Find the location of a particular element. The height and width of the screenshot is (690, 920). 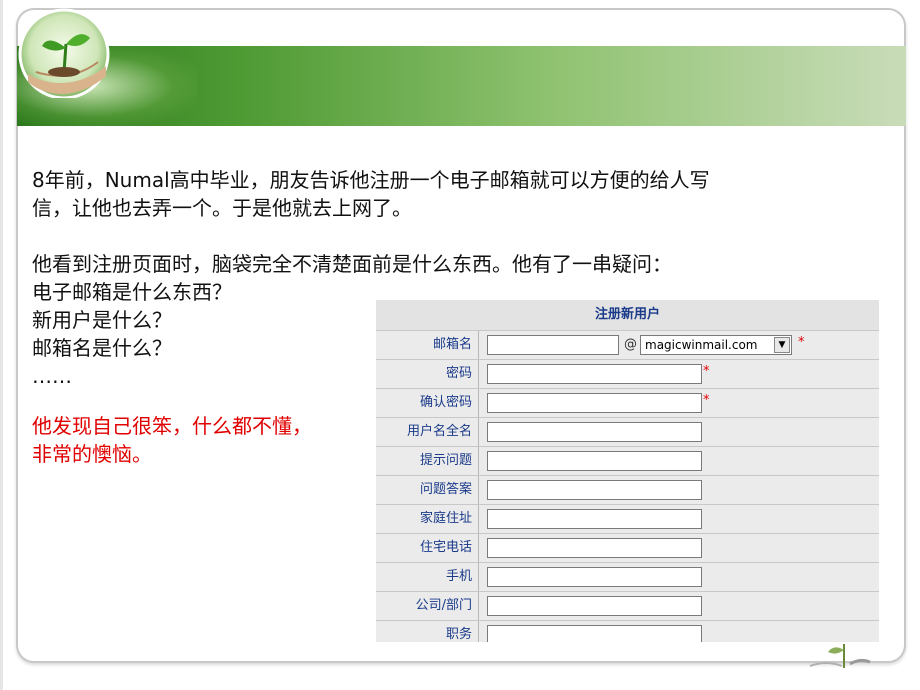

domain-select: magicwinmail.com ▼ is located at coordinates (716, 345).